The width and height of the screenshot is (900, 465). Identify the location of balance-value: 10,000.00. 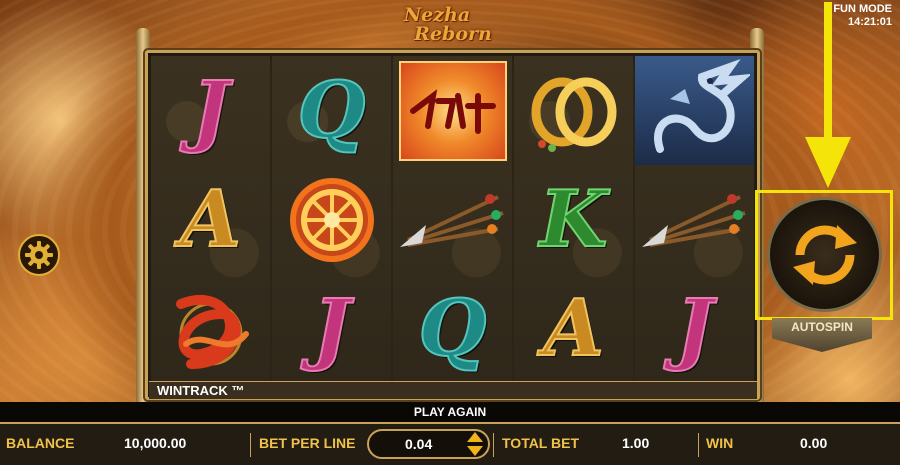
(155, 443).